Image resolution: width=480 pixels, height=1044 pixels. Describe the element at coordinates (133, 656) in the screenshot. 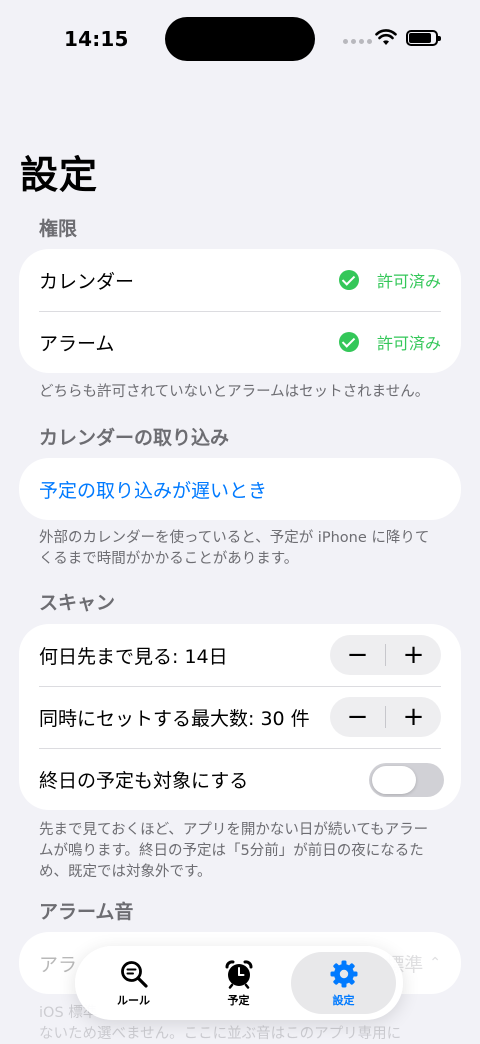

I see `days-ahead-label: 何日先まで見る: 14日` at that location.